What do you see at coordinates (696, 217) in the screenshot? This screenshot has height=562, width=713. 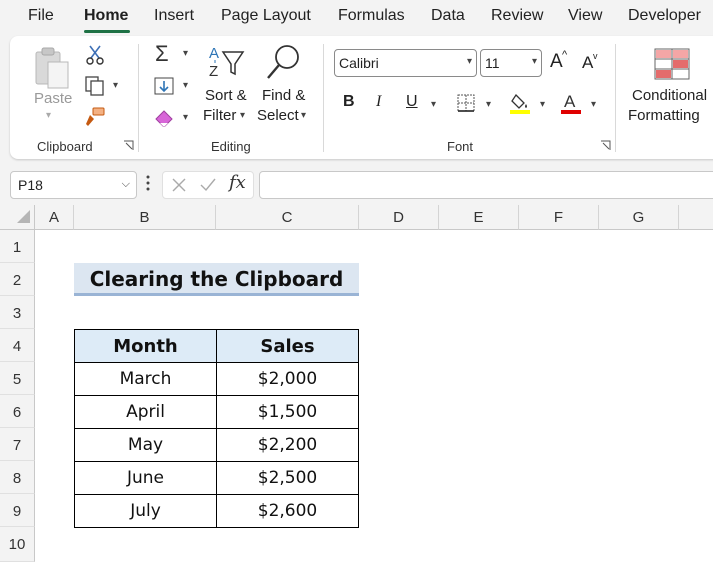 I see `column-header-h` at bounding box center [696, 217].